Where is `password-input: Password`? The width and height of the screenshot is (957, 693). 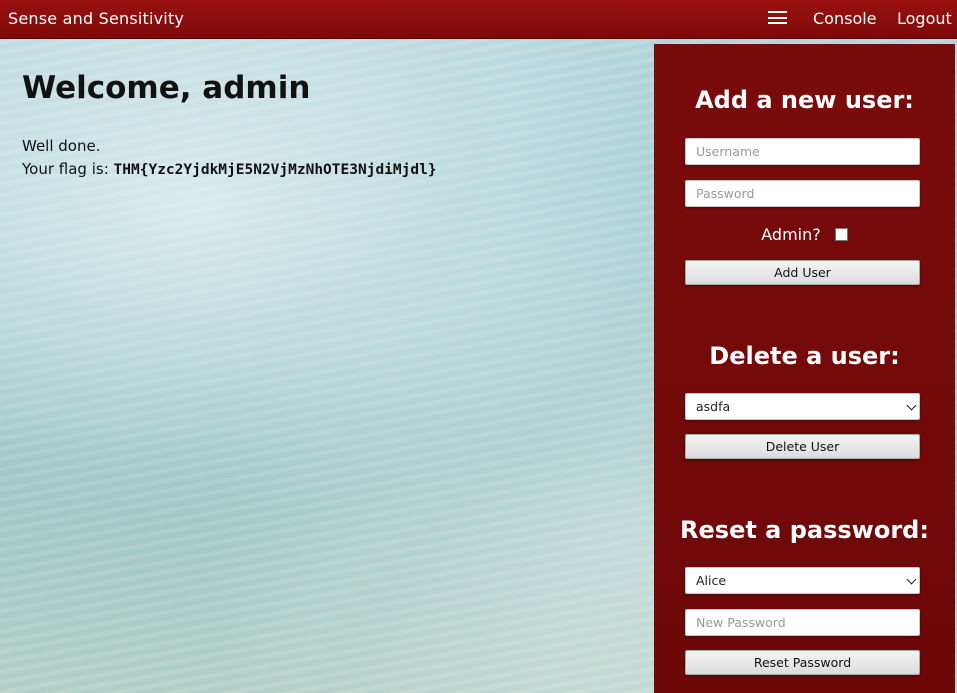 password-input: Password is located at coordinates (802, 193).